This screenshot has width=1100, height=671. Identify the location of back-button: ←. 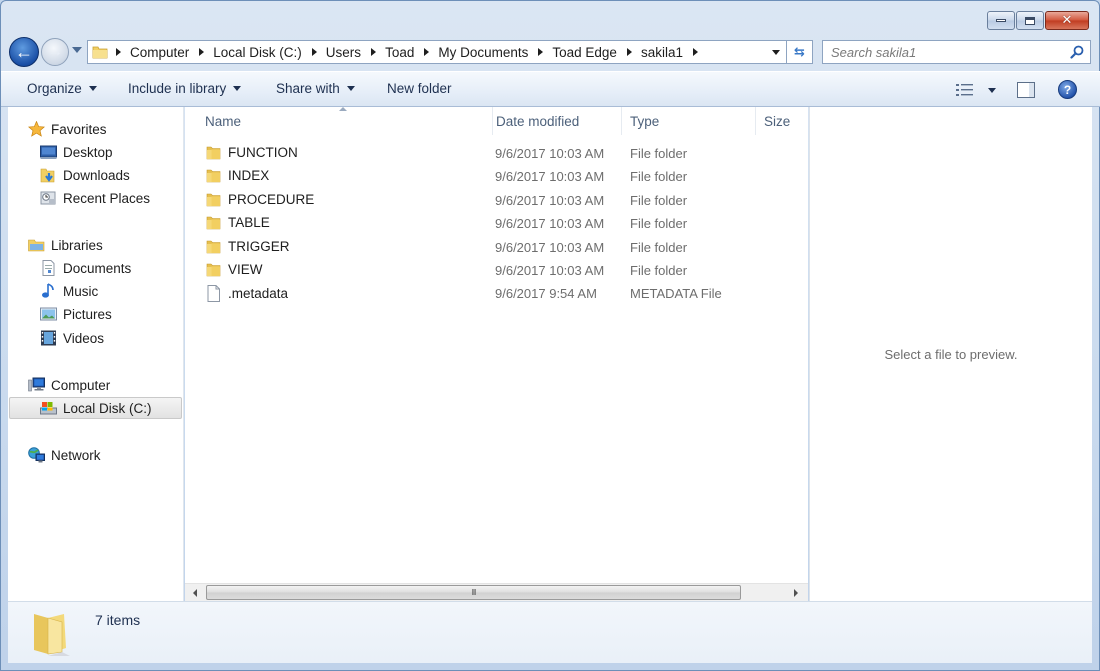
(24, 52).